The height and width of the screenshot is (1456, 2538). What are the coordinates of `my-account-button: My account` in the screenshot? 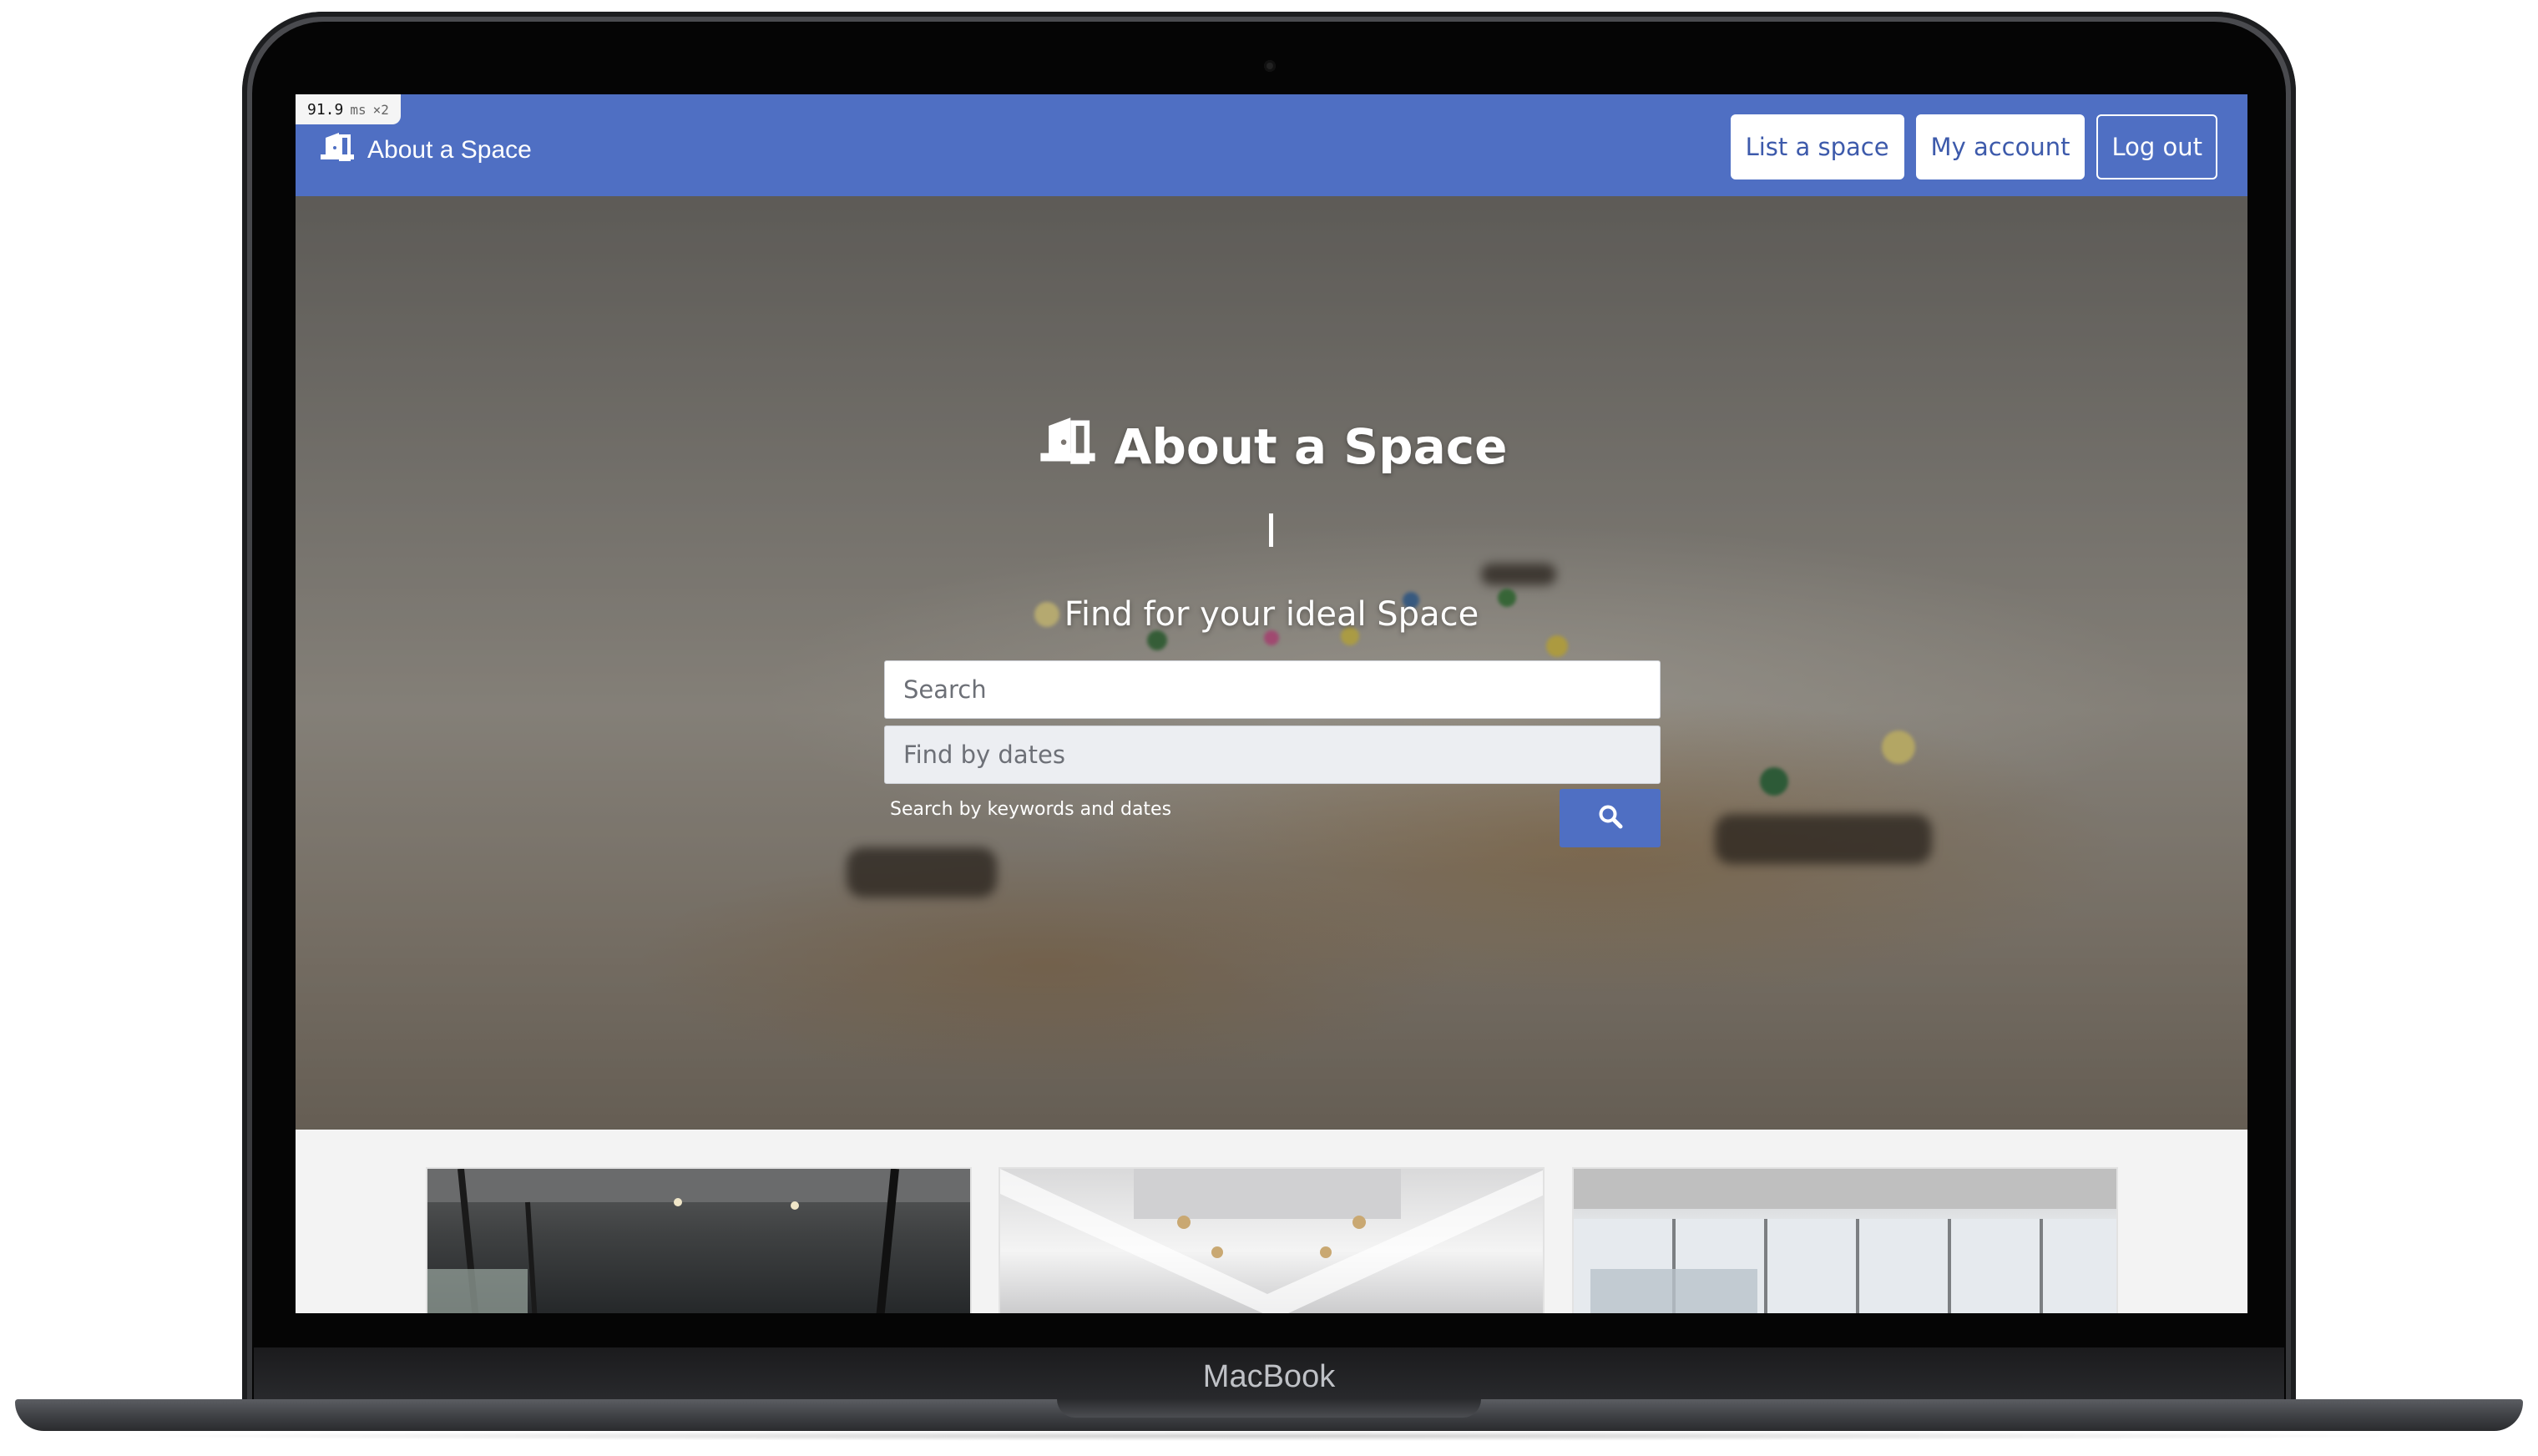 It's located at (2000, 146).